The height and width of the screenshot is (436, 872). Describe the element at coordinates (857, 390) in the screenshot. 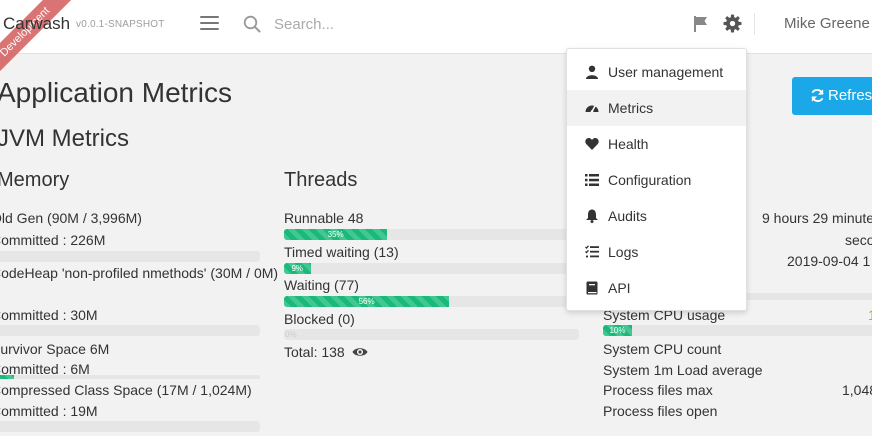

I see `process-files-max-value: 1,048` at that location.